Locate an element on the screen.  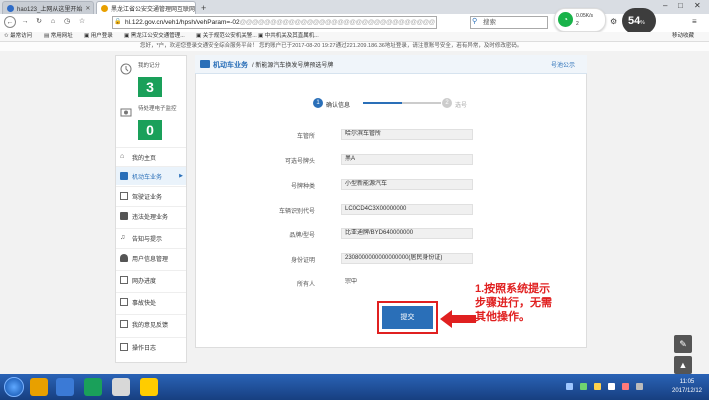
360-browser-icon is located at coordinates (93, 387).